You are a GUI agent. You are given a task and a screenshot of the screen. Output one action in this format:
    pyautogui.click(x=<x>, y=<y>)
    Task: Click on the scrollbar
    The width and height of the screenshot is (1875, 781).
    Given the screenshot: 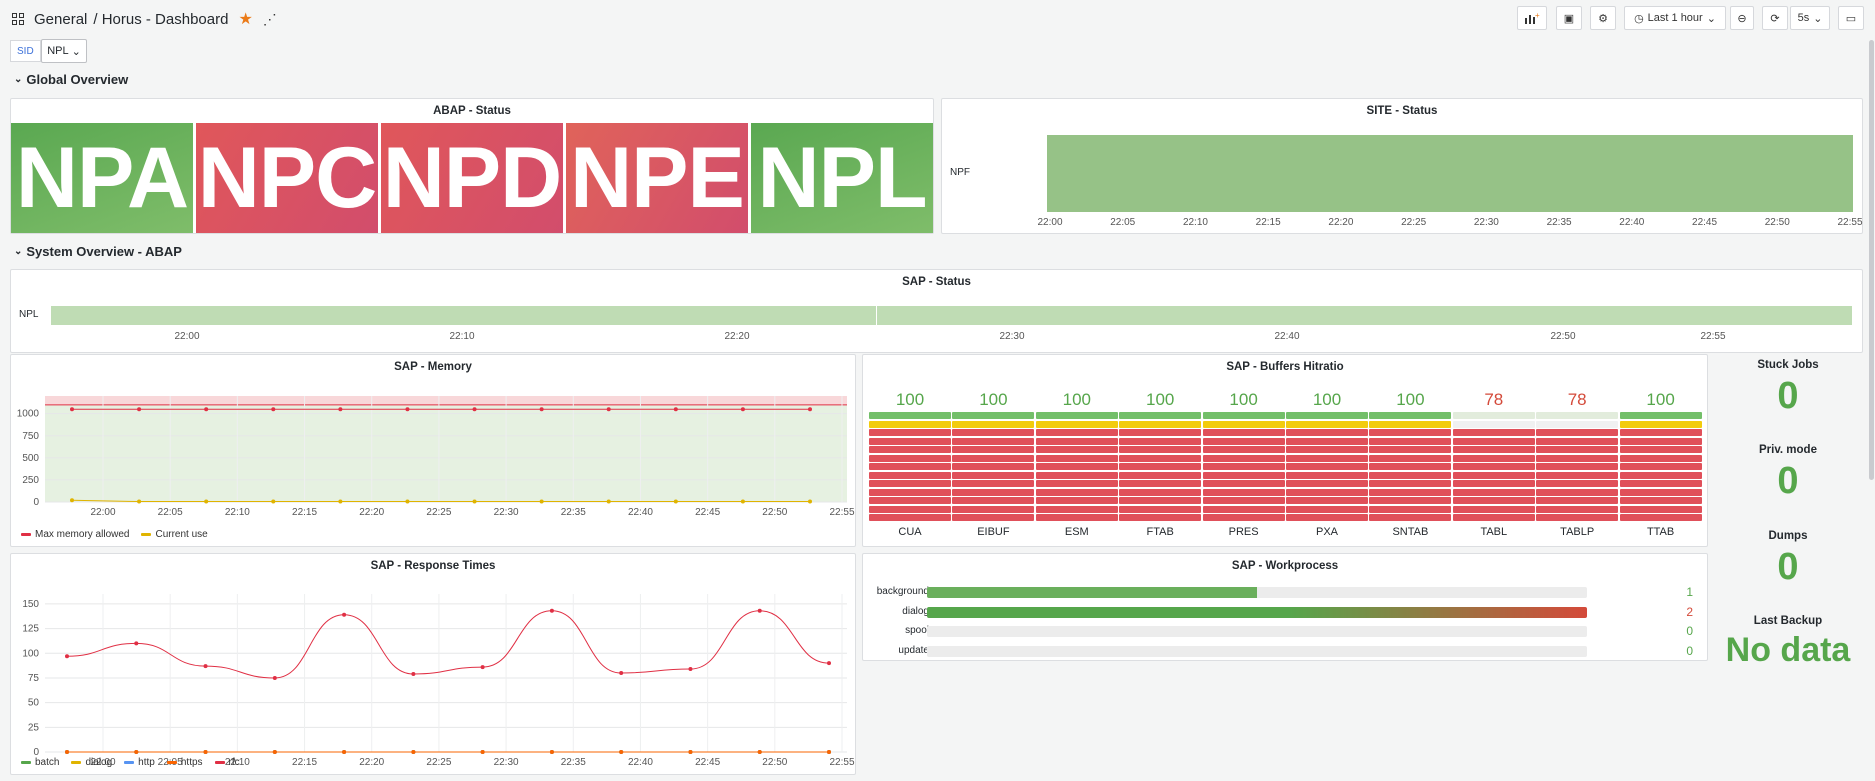 What is the action you would take?
    pyautogui.click(x=1871, y=260)
    